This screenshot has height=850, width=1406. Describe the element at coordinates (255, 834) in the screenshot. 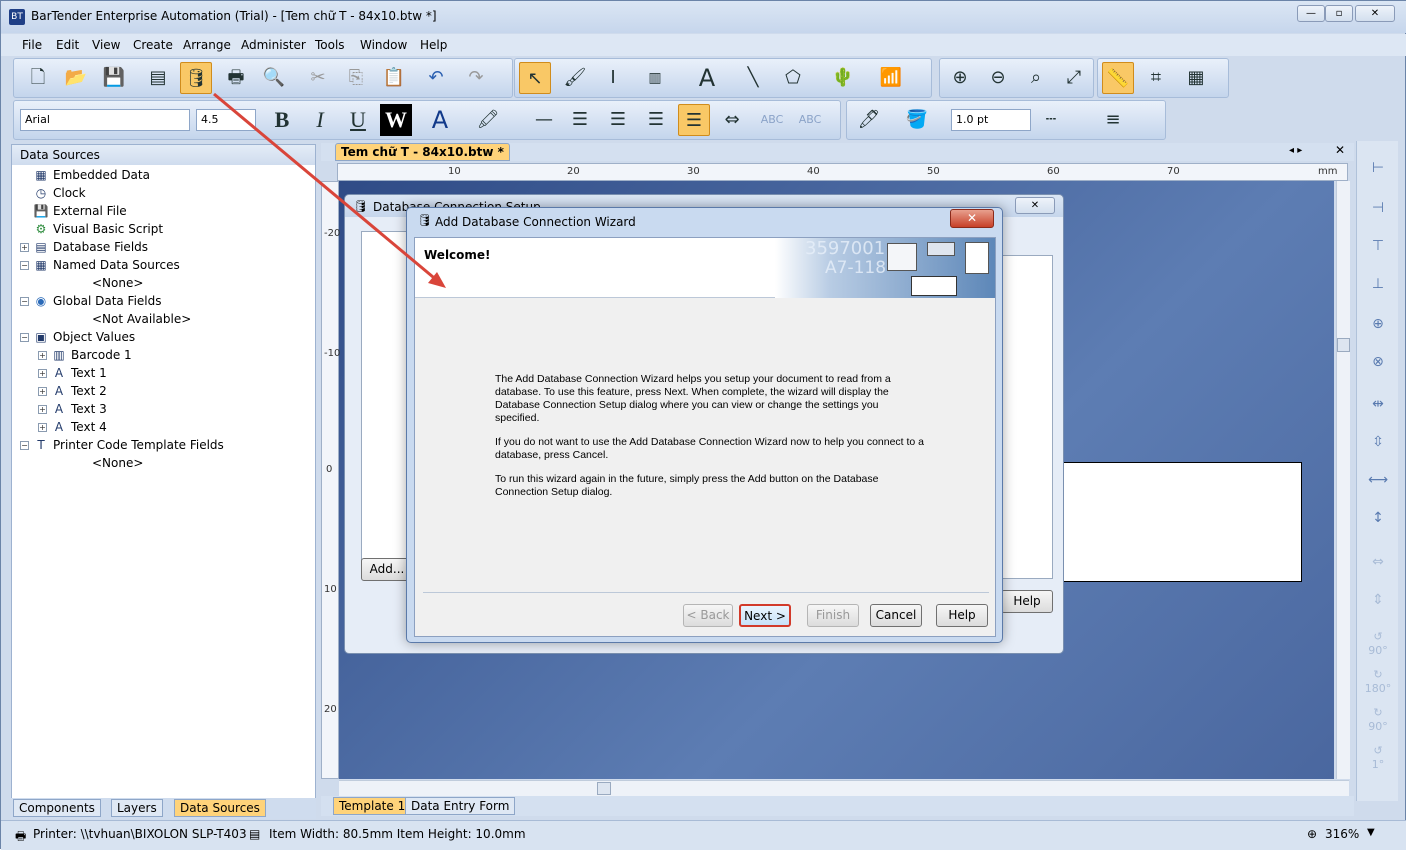

I see `item-size-icon: ▤` at that location.